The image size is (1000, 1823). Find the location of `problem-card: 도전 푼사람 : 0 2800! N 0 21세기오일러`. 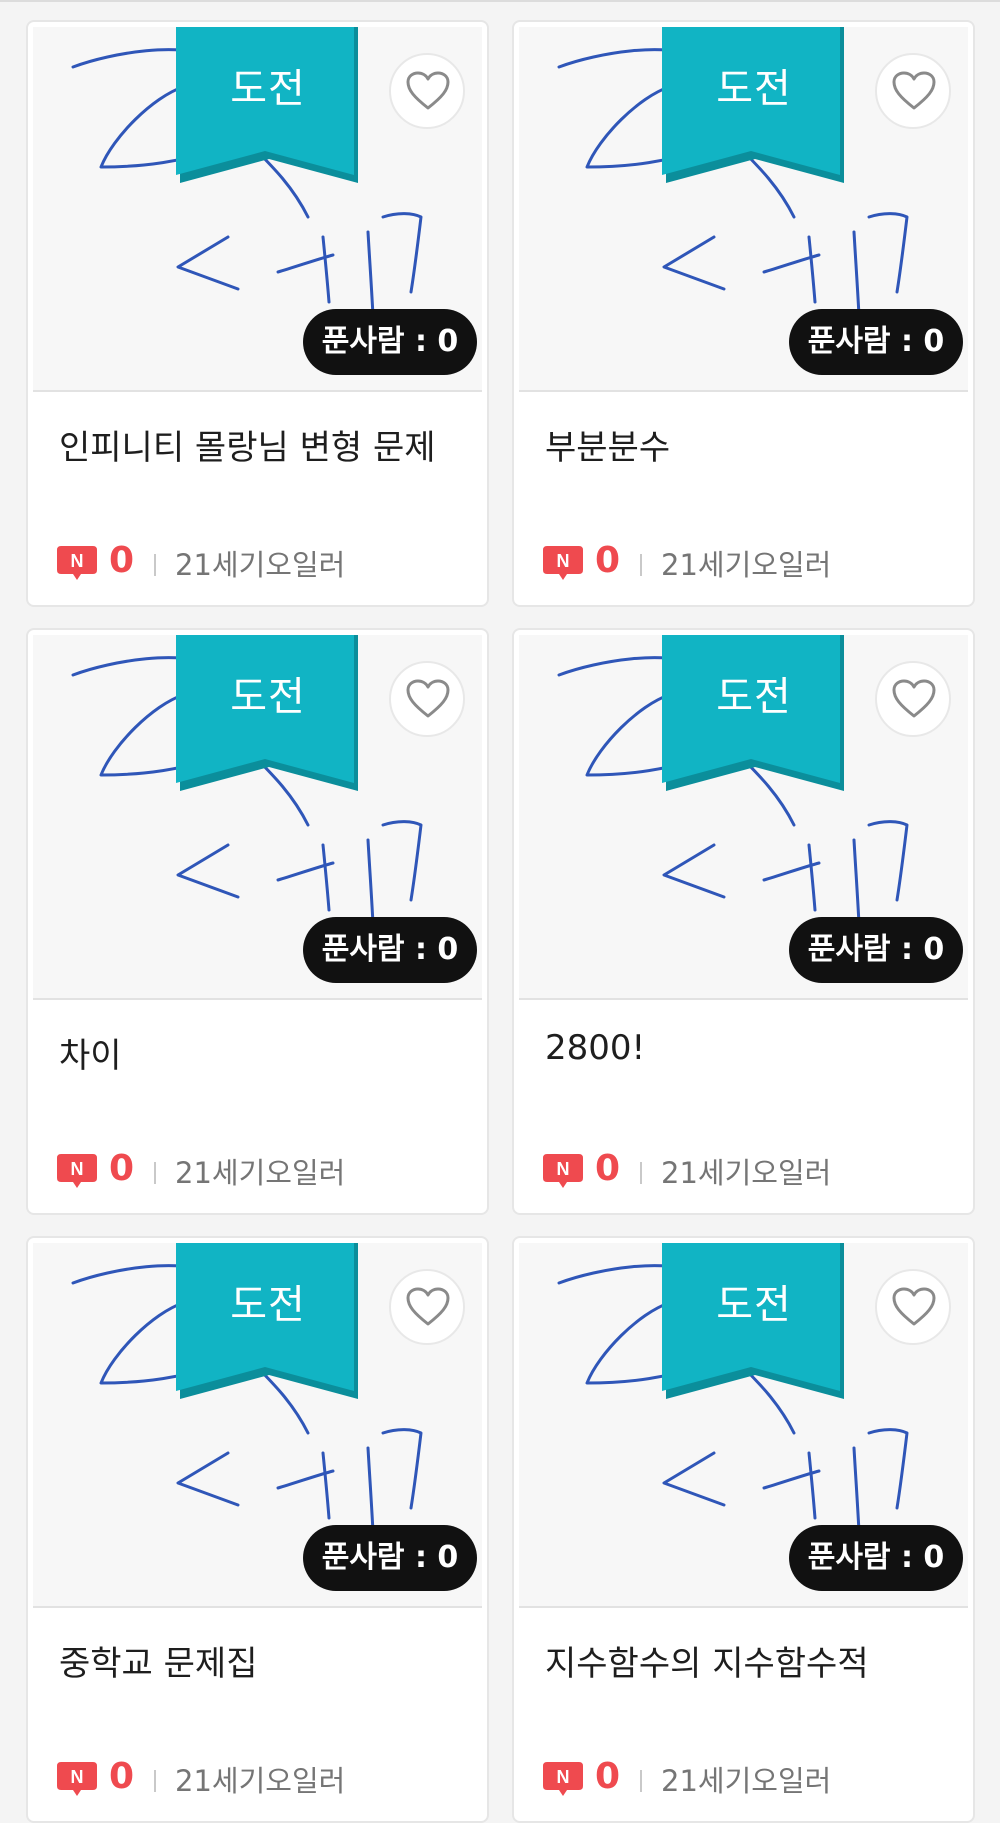

problem-card: 도전 푼사람 : 0 2800! N 0 21세기오일러 is located at coordinates (743, 921).